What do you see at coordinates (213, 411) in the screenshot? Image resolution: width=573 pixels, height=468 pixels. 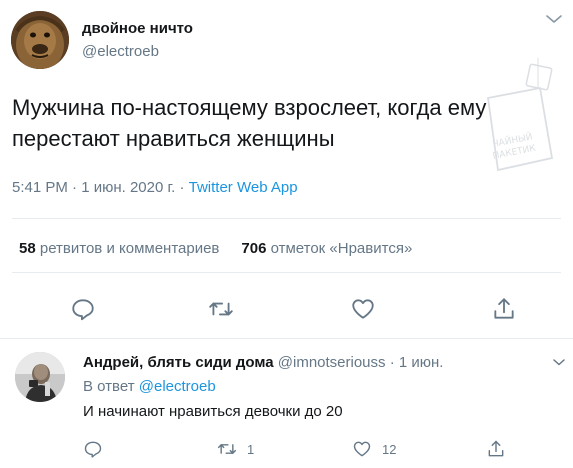 I see `reply-text: И начинают нравиться девочки до 20` at bounding box center [213, 411].